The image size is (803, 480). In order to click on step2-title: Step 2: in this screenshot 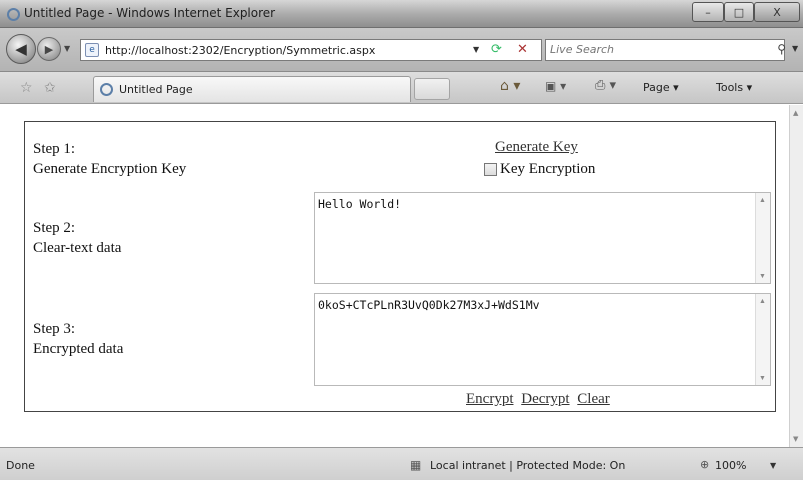, I will do `click(54, 228)`.